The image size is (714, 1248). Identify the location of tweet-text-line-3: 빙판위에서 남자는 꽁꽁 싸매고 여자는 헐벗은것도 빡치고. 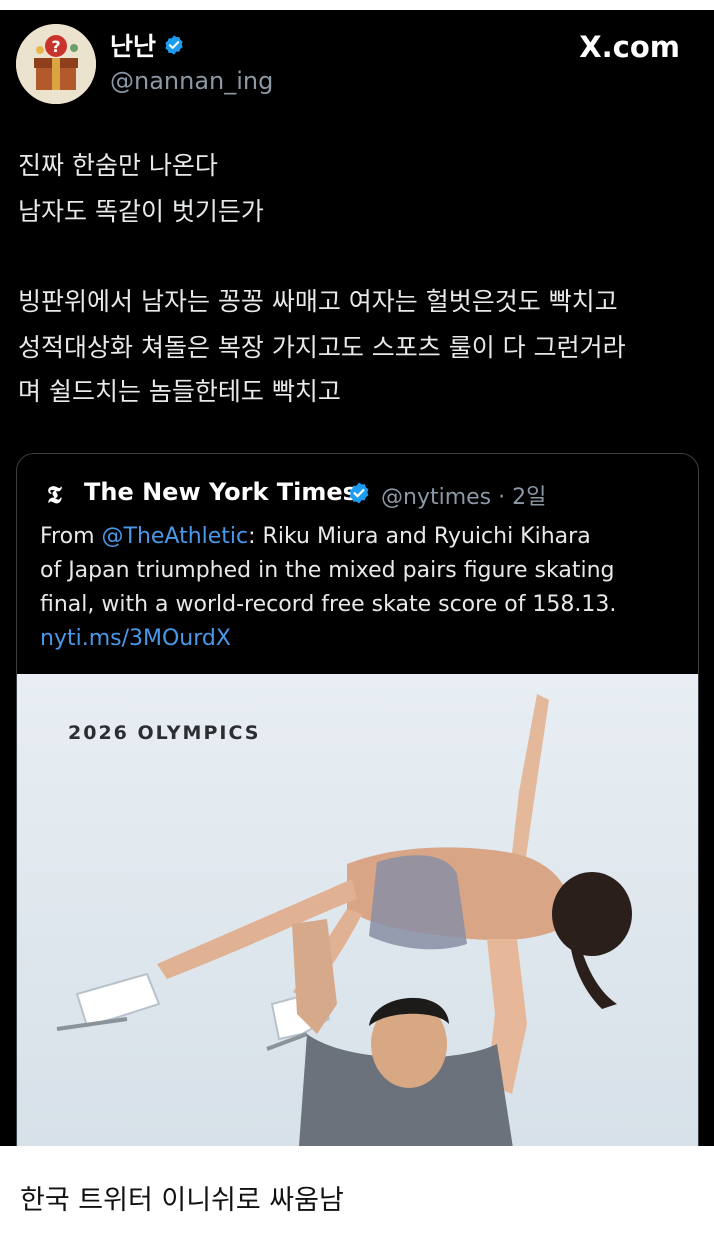
(318, 301).